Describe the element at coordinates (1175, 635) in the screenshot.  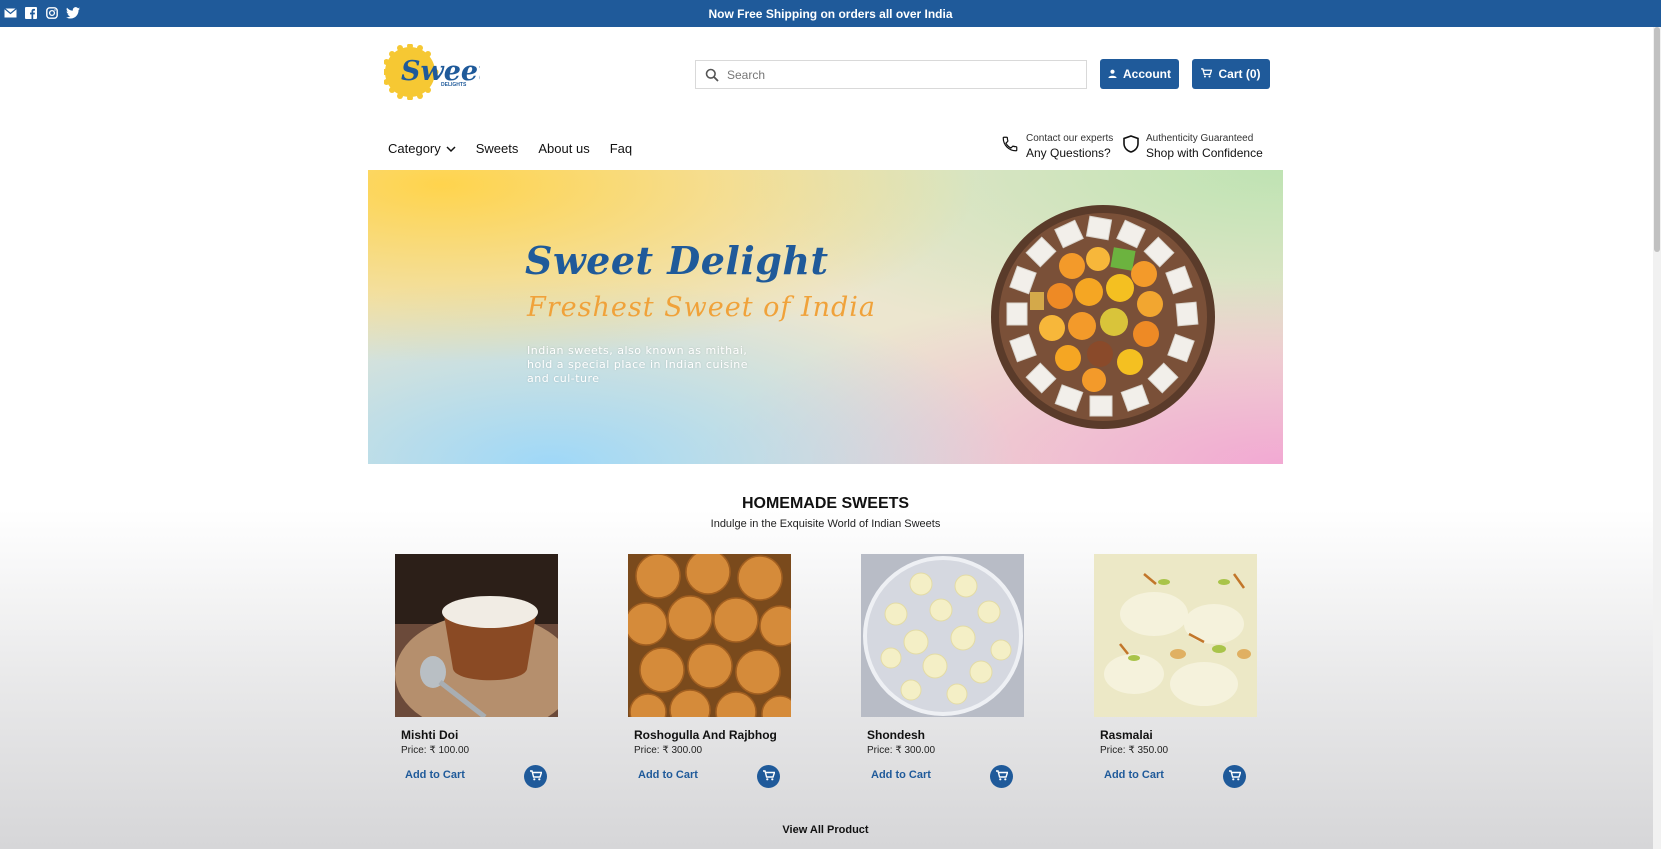
I see `rasmalai-image` at that location.